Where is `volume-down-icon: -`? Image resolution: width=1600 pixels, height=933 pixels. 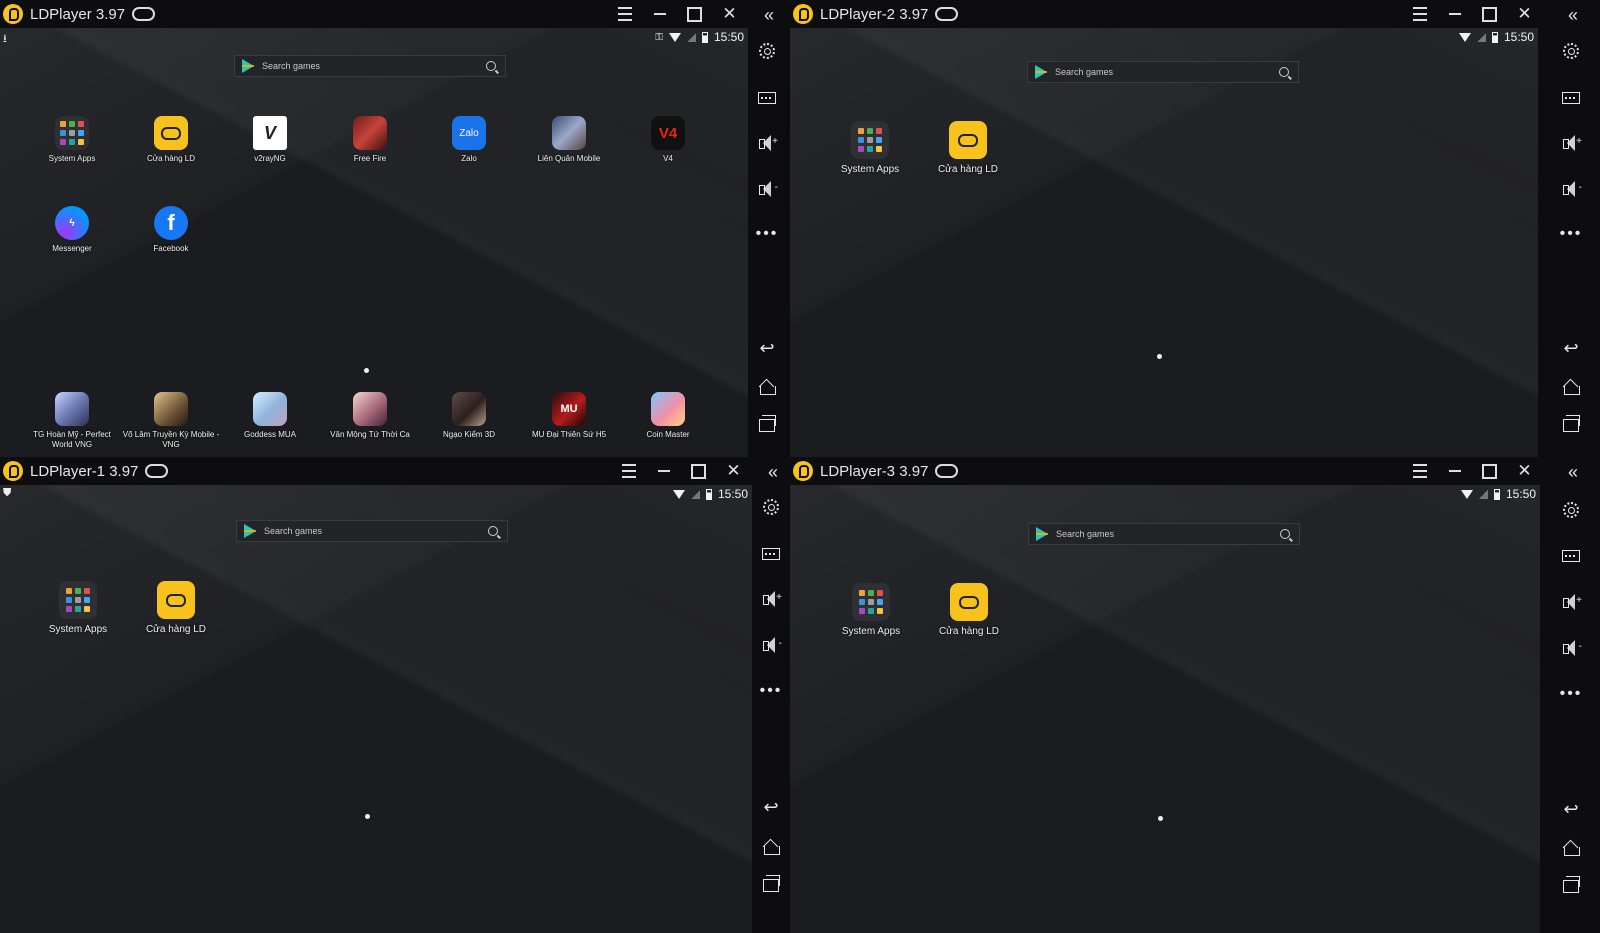 volume-down-icon: - is located at coordinates (768, 189).